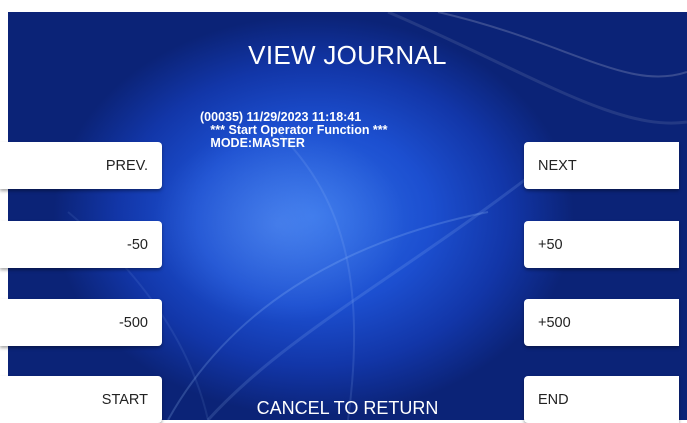  What do you see at coordinates (252, 143) in the screenshot?
I see `journal-line: MODE:MASTER` at bounding box center [252, 143].